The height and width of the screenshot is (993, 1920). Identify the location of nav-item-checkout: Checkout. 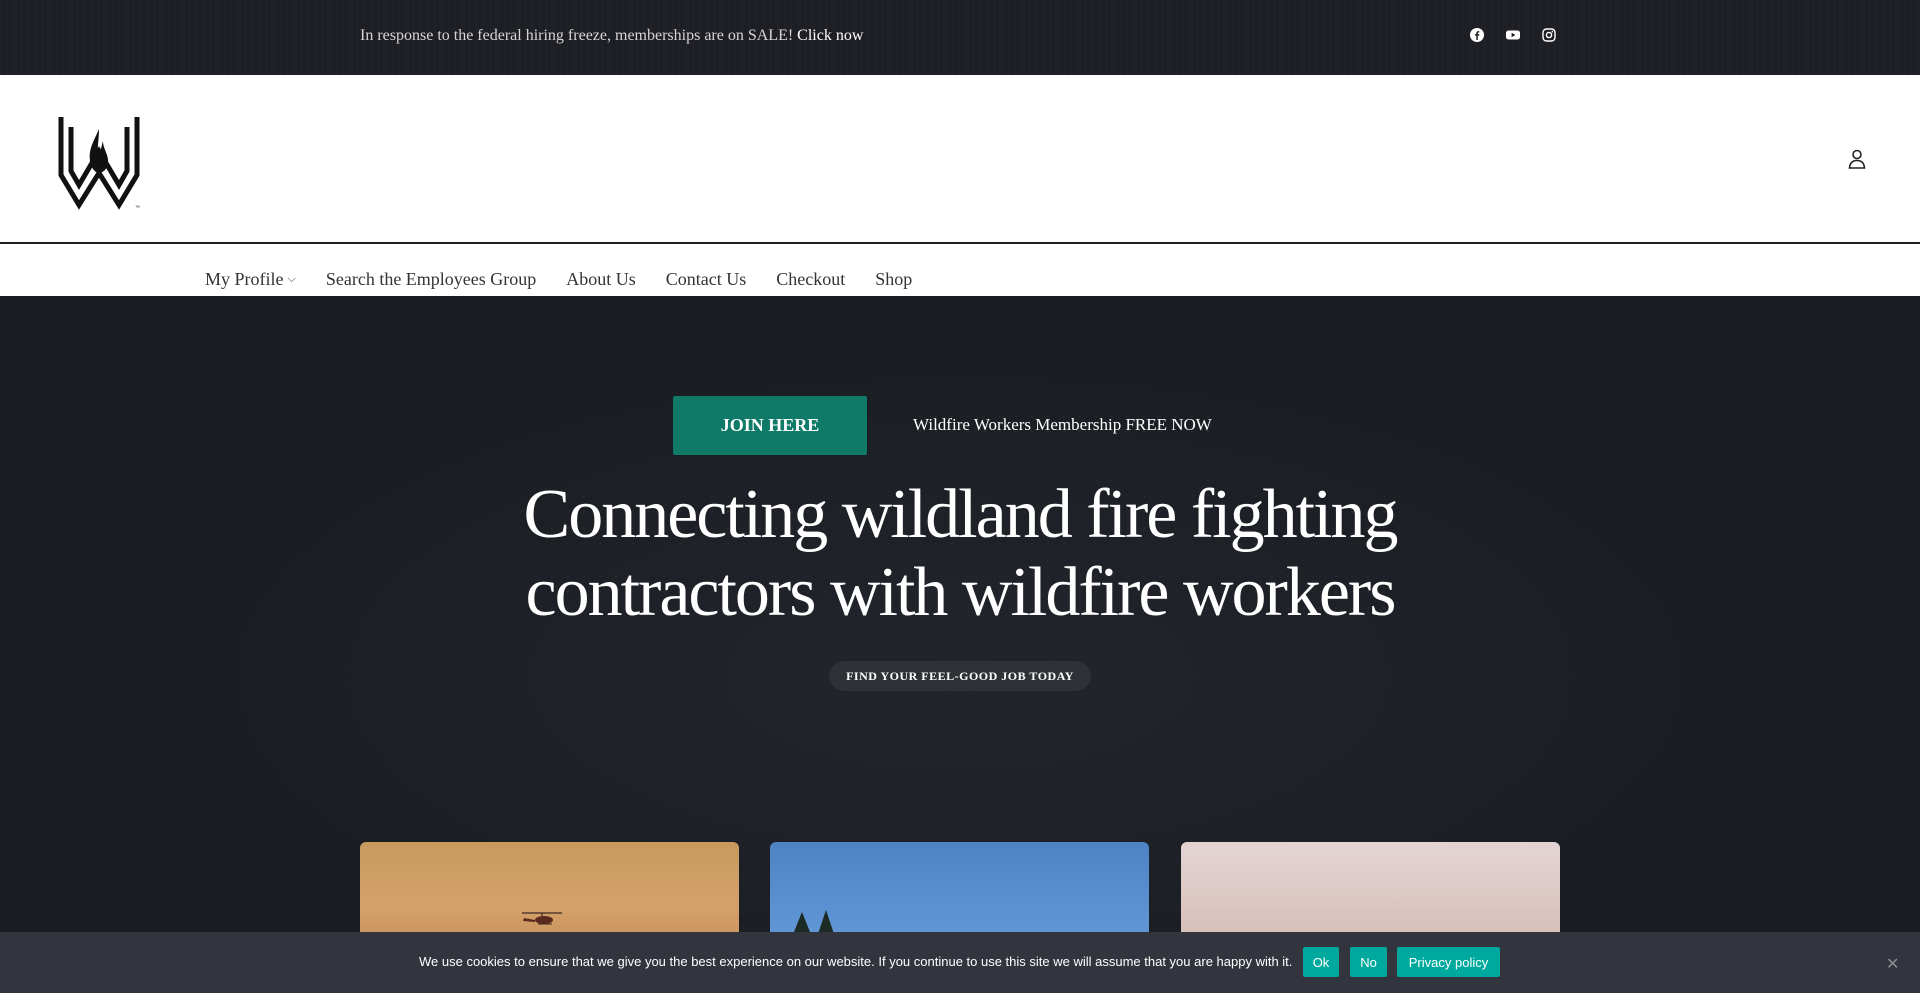
(810, 279).